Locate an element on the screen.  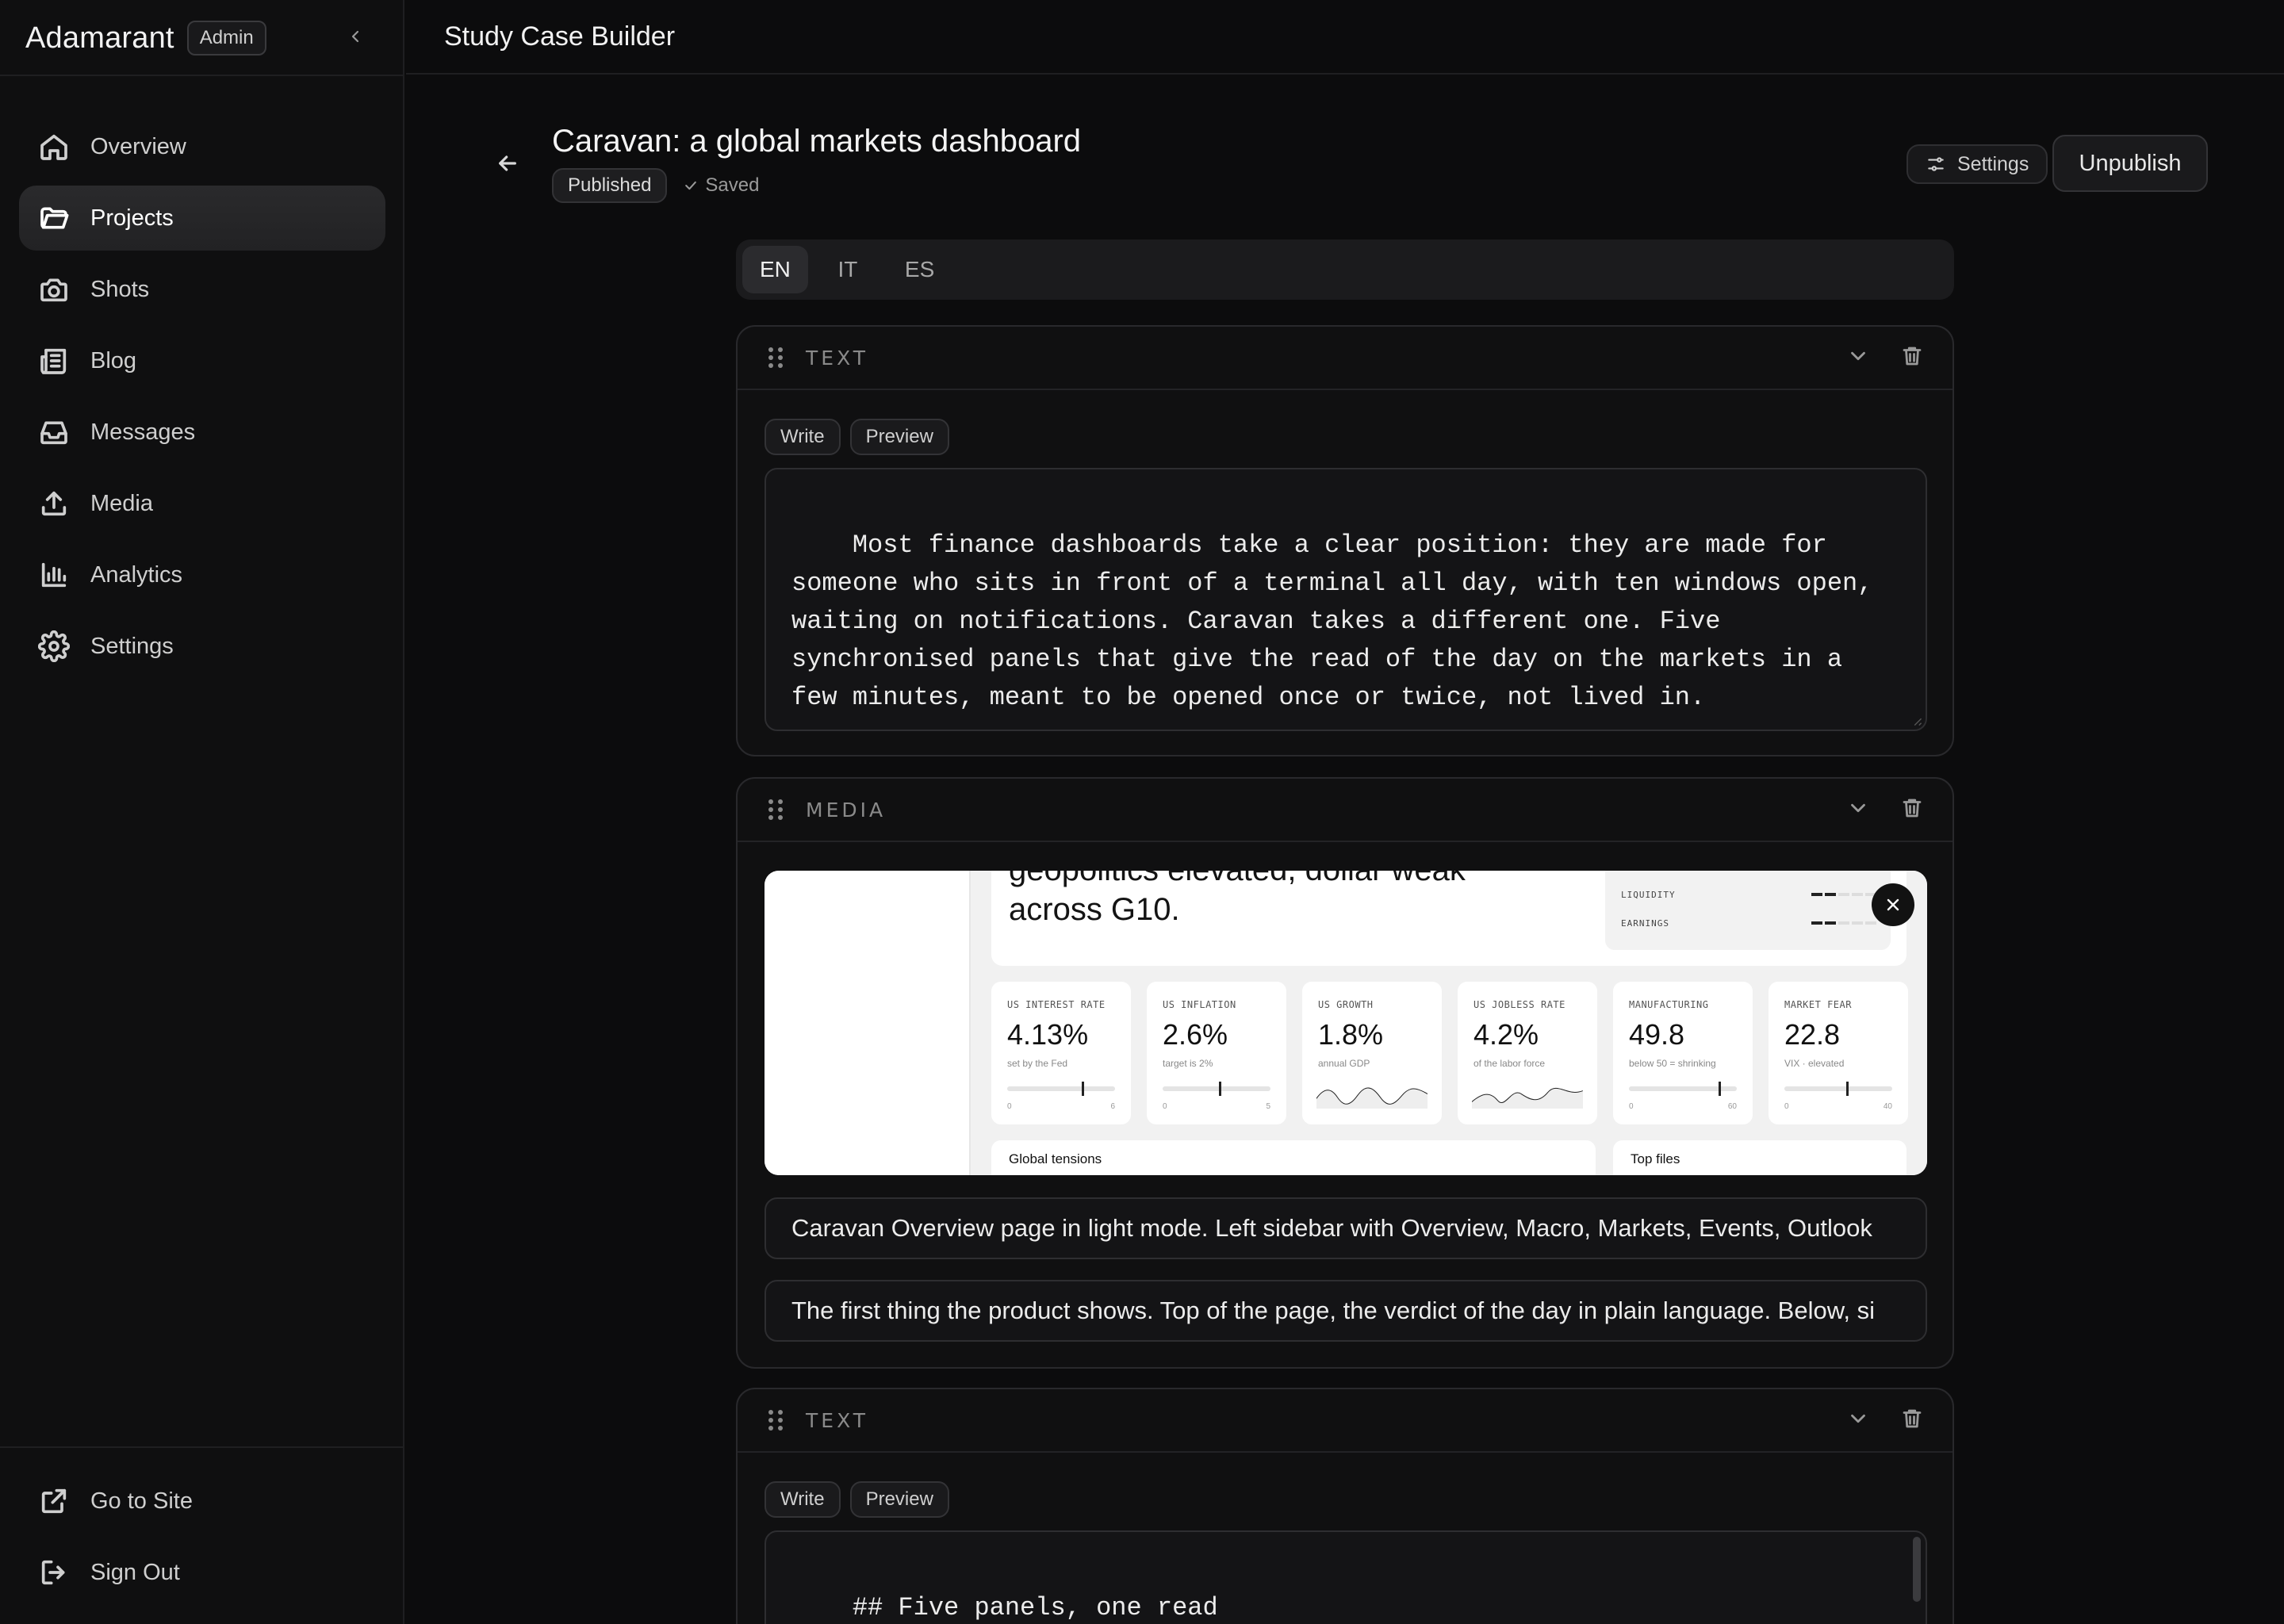
back-button is located at coordinates (507, 163).